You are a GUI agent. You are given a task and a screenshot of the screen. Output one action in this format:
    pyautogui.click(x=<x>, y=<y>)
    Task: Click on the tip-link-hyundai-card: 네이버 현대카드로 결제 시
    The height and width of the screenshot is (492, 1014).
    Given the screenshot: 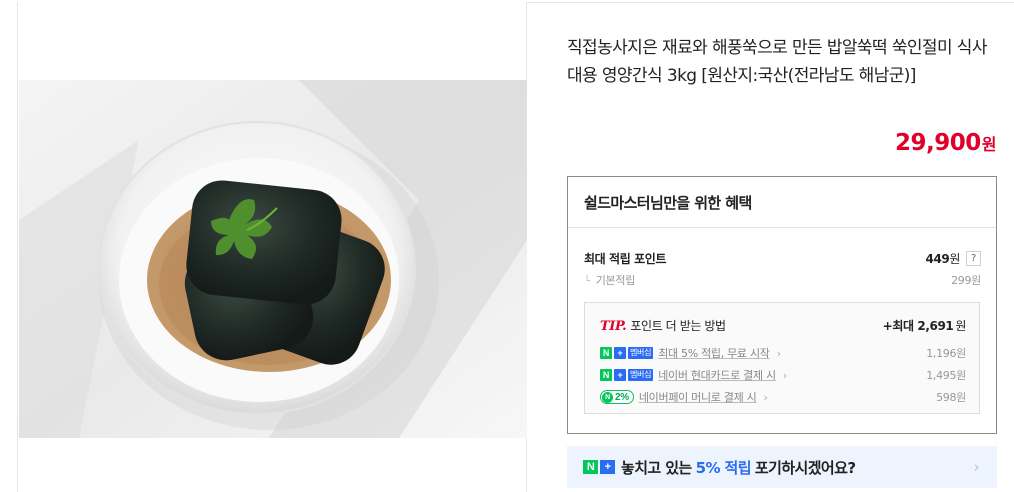 What is the action you would take?
    pyautogui.click(x=717, y=375)
    